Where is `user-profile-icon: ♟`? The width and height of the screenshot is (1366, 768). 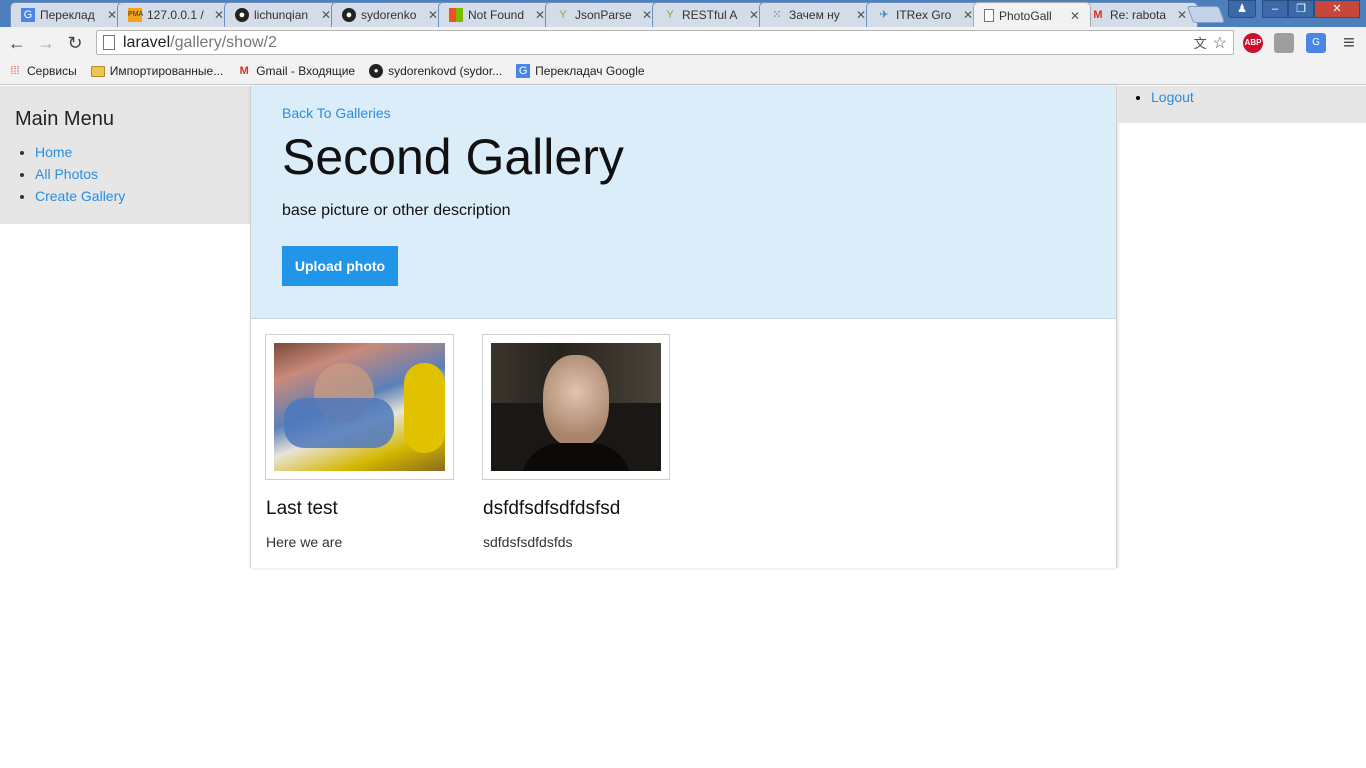
user-profile-icon: ♟ is located at coordinates (1242, 9).